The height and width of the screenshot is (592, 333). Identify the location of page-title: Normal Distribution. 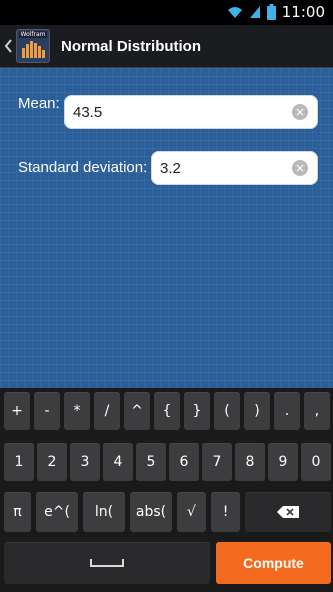
(131, 46).